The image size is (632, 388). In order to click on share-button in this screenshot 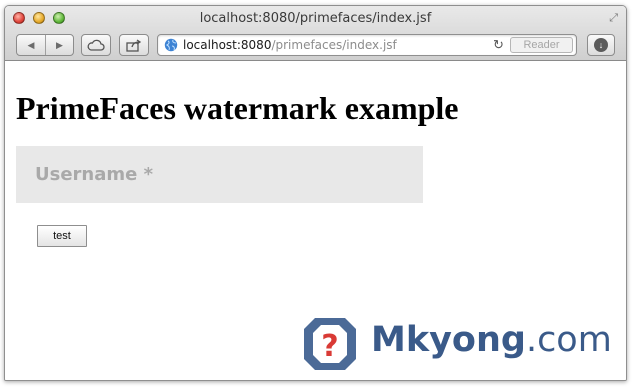, I will do `click(134, 45)`.